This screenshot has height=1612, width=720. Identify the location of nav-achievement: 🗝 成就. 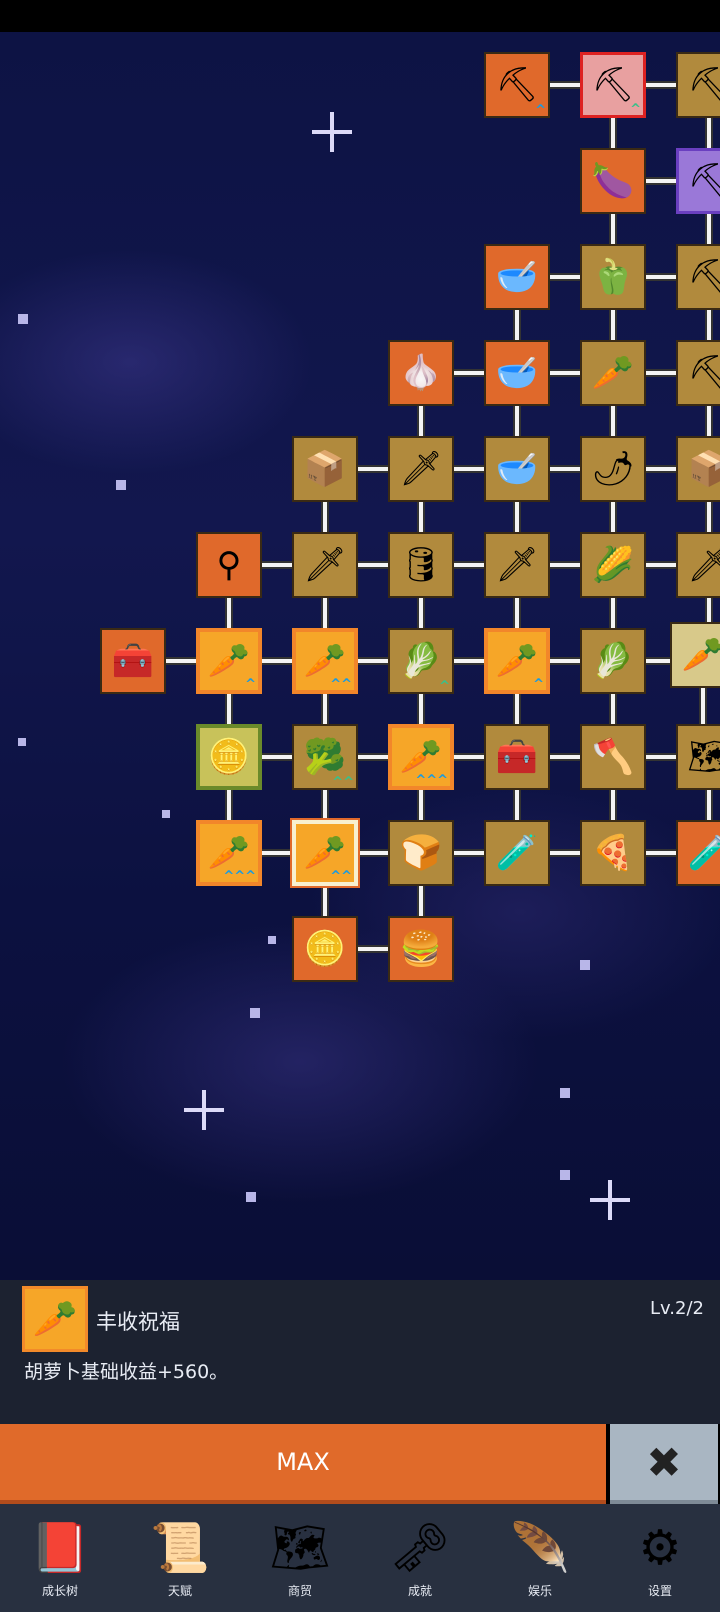
(420, 1558).